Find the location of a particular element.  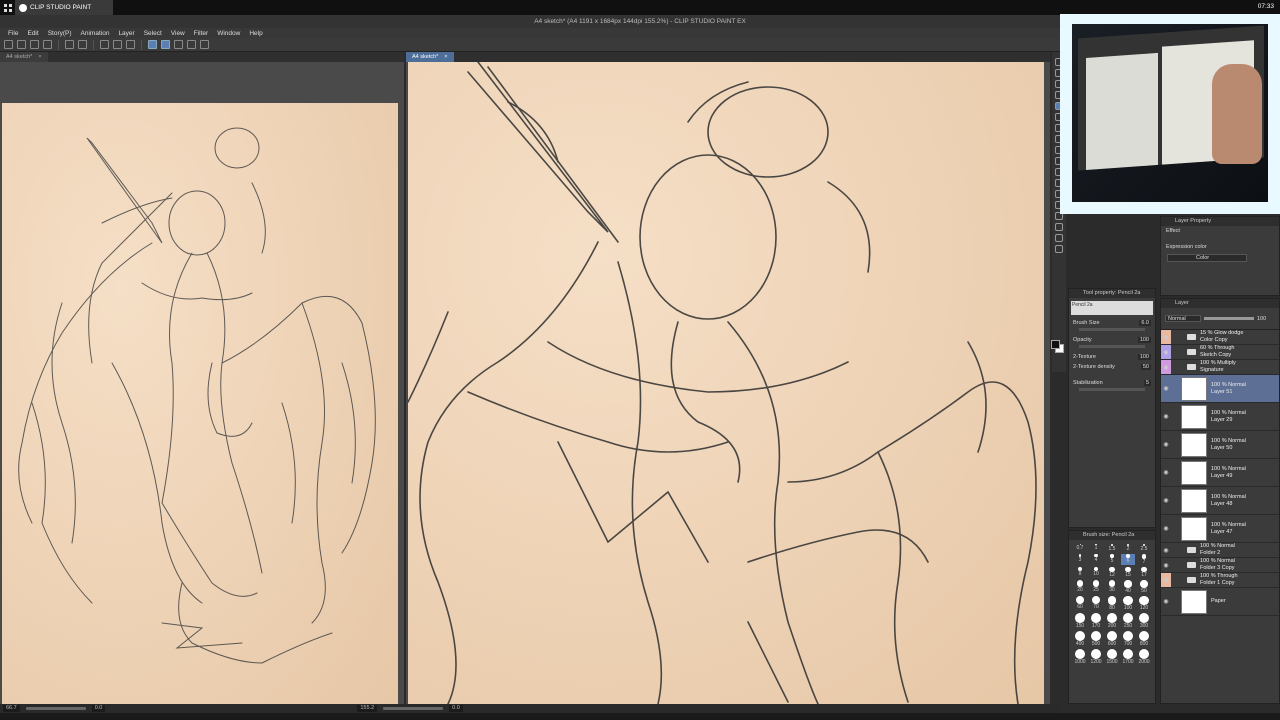

brush-size-option: 17 is located at coordinates (1144, 572).